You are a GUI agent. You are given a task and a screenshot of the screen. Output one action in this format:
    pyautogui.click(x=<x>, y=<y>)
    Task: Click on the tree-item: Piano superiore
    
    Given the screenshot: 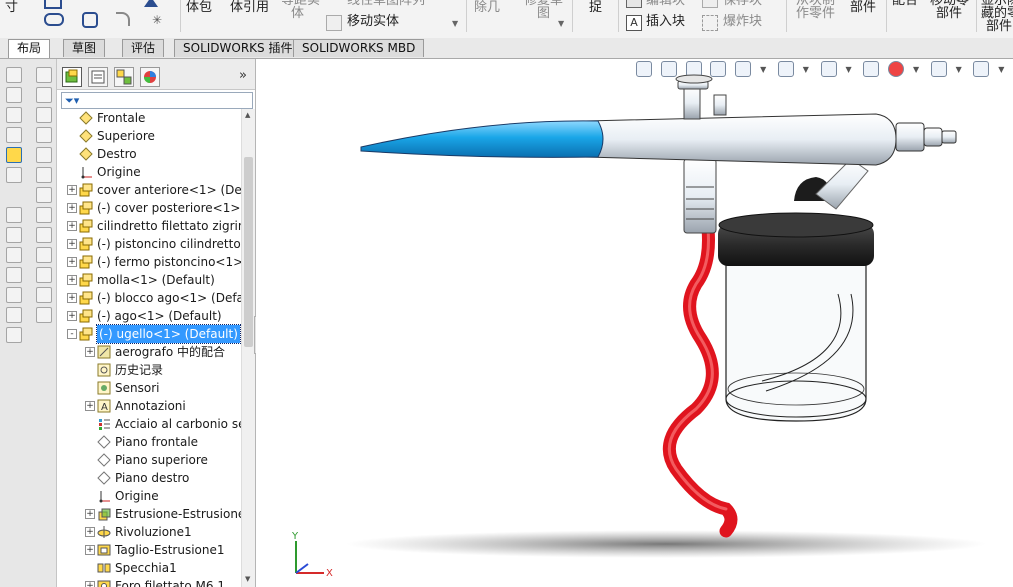 What is the action you would take?
    pyautogui.click(x=149, y=460)
    